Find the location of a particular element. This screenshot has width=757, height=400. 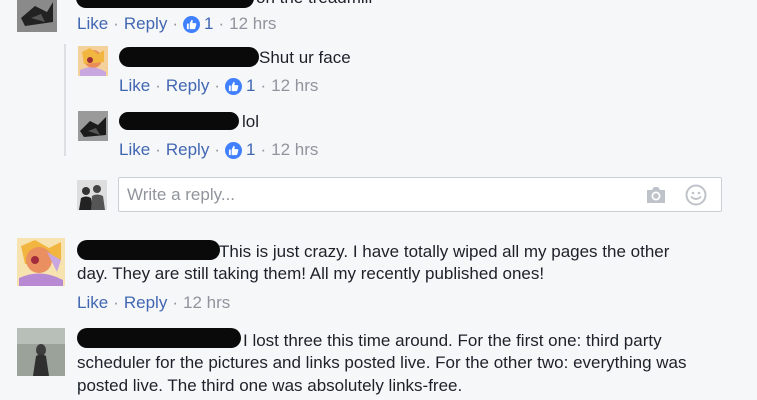

reply-text: Shut ur face is located at coordinates (305, 57).